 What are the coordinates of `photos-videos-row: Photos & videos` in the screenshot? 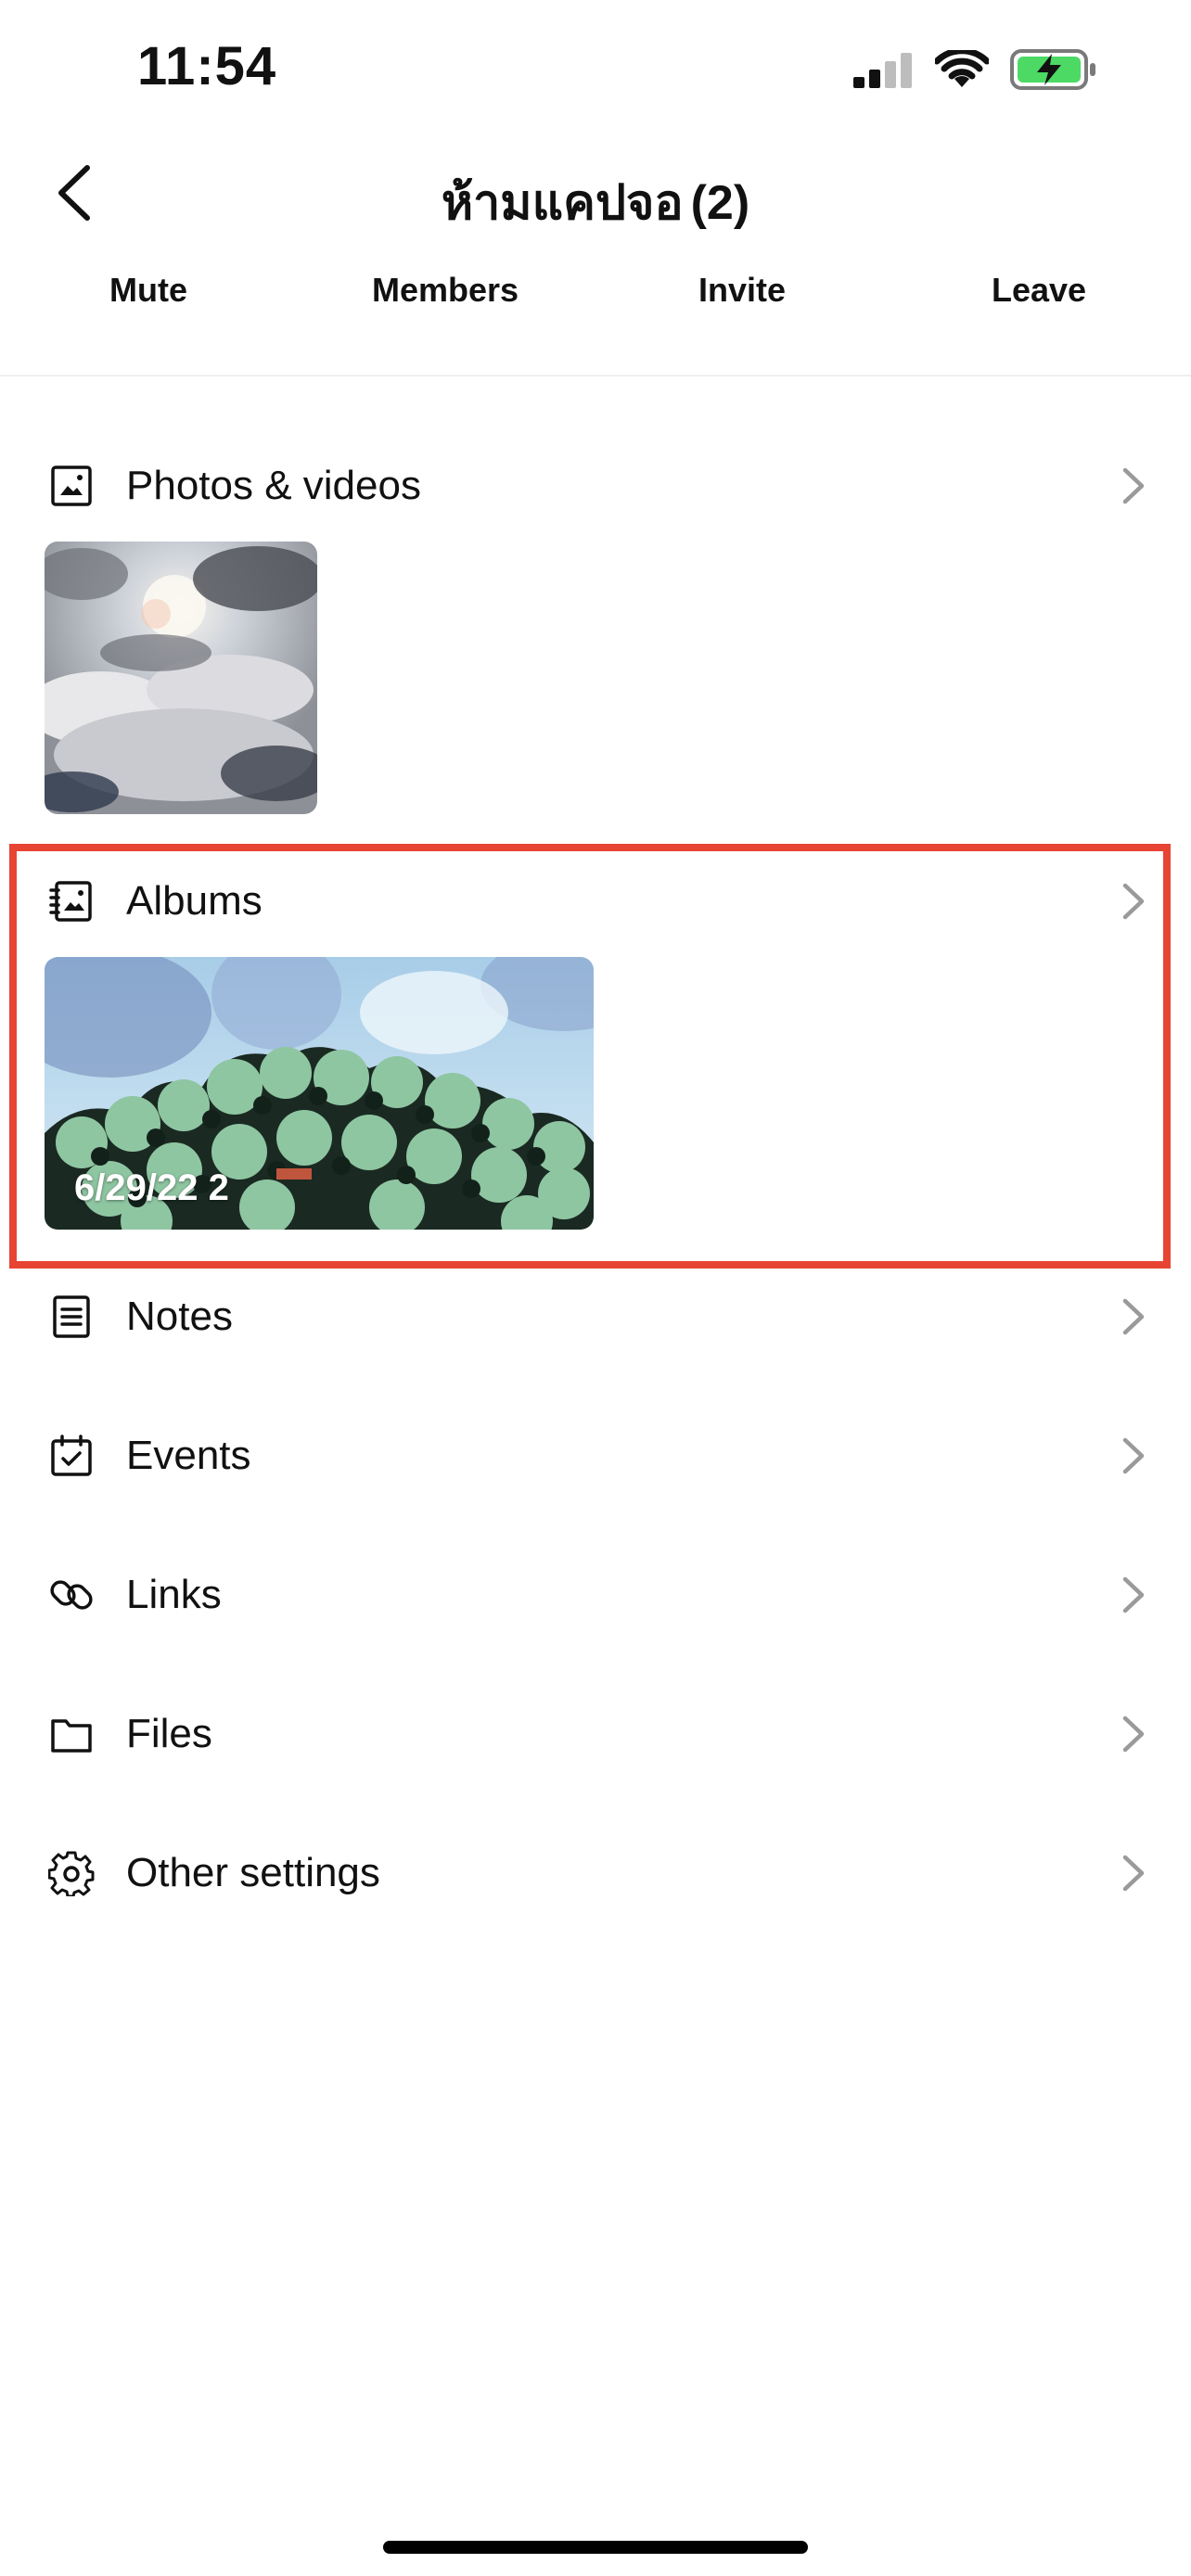 It's located at (595, 486).